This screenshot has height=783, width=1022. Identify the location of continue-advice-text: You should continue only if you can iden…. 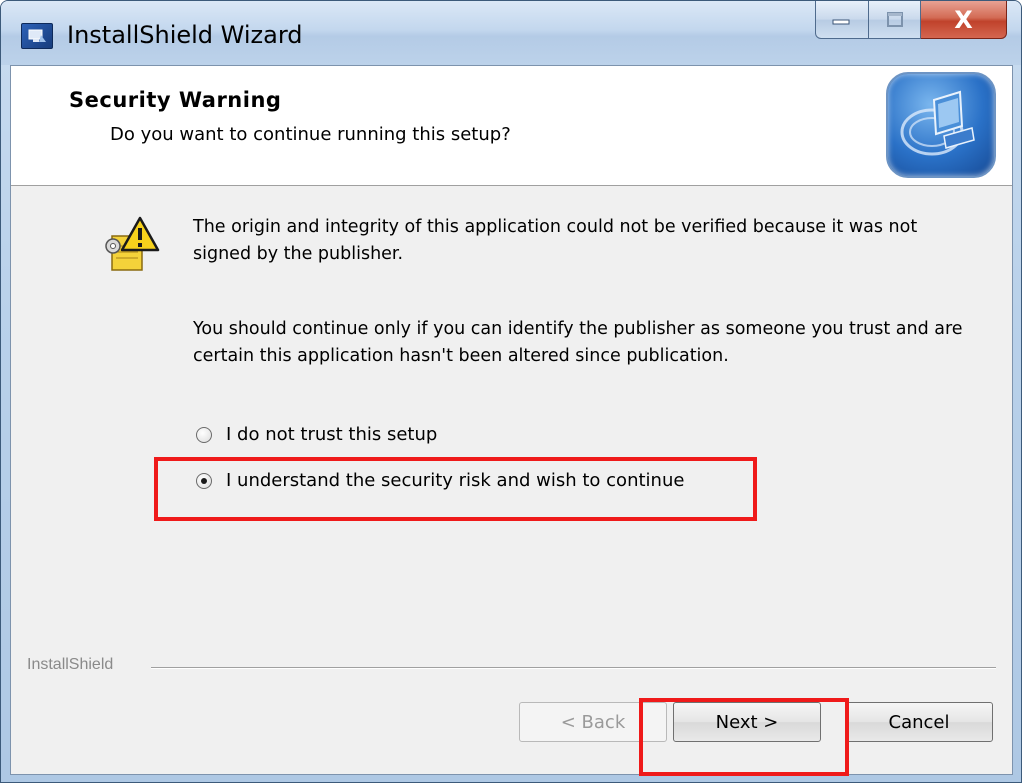
(578, 342).